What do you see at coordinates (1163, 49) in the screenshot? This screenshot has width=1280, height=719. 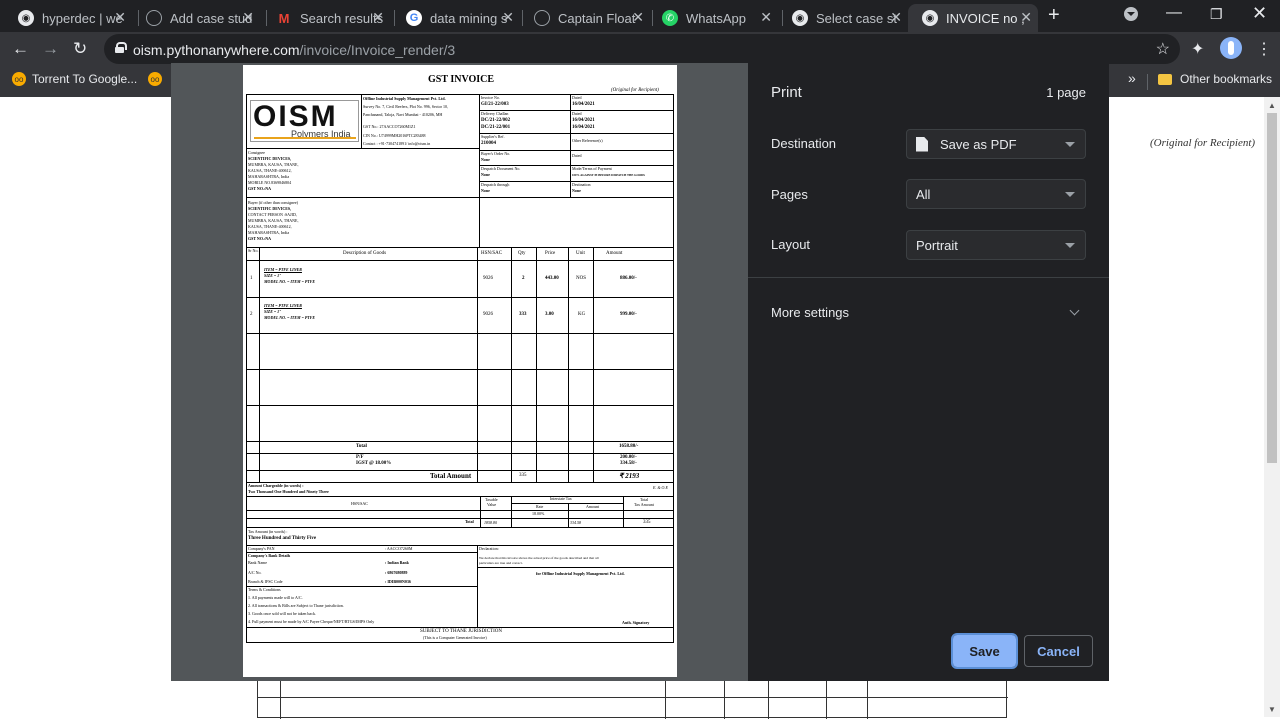 I see `star-icon: ☆` at bounding box center [1163, 49].